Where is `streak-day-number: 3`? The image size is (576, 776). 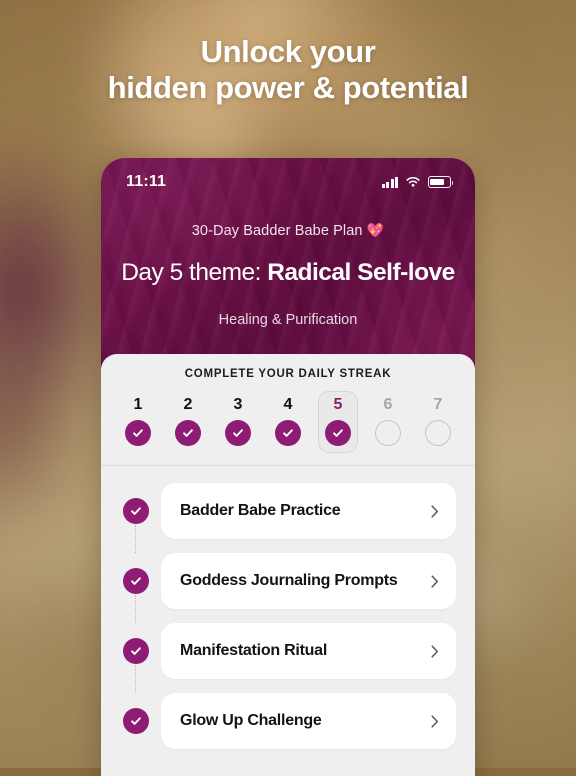
streak-day-number: 3 is located at coordinates (238, 404).